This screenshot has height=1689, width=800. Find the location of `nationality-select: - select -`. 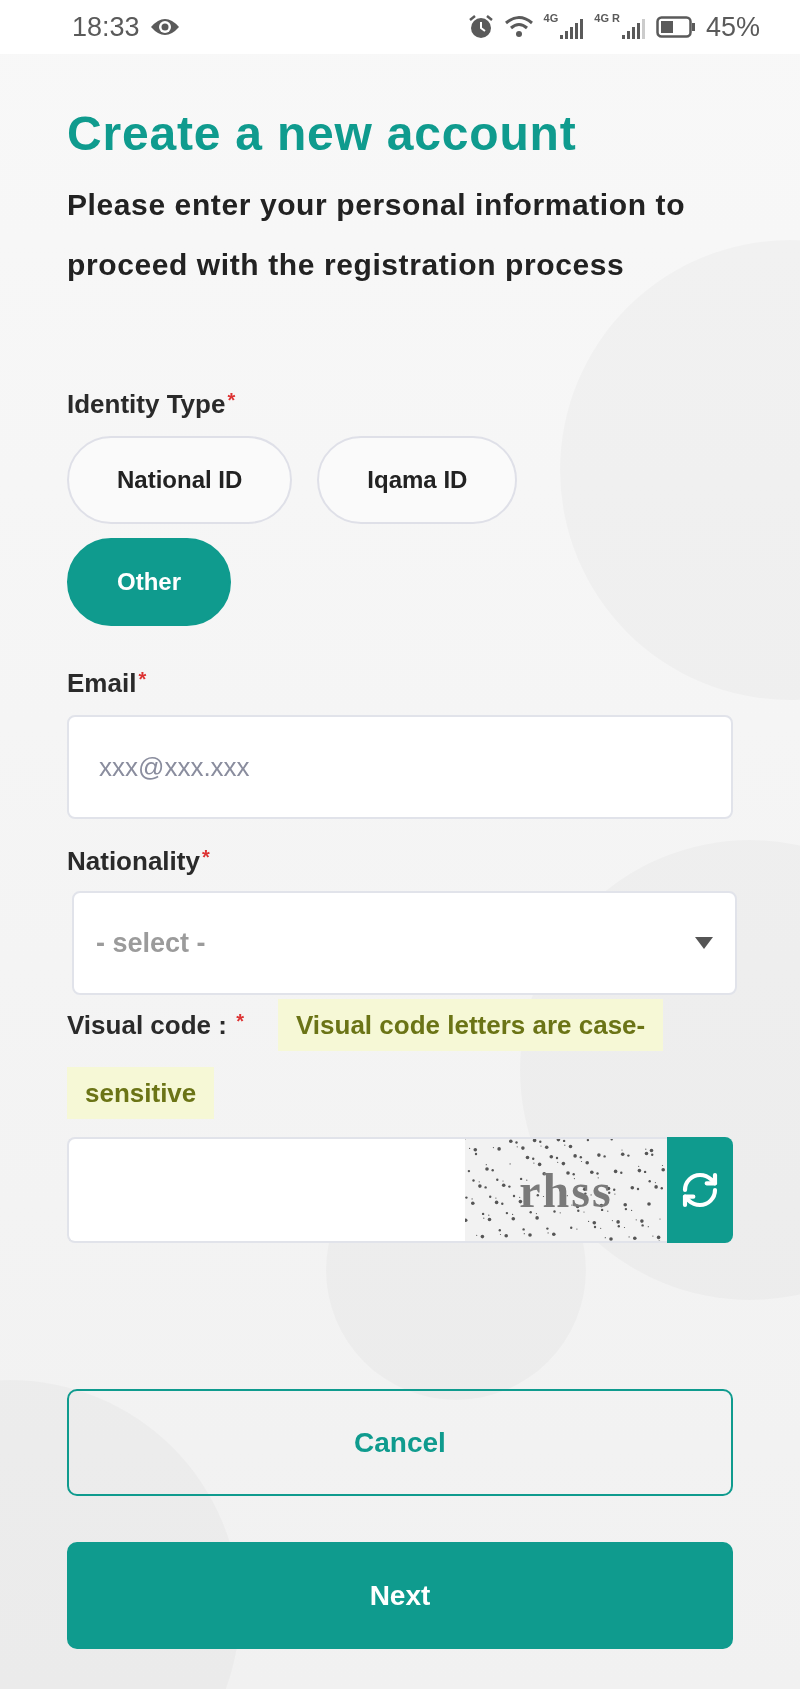

nationality-select: - select - is located at coordinates (404, 943).